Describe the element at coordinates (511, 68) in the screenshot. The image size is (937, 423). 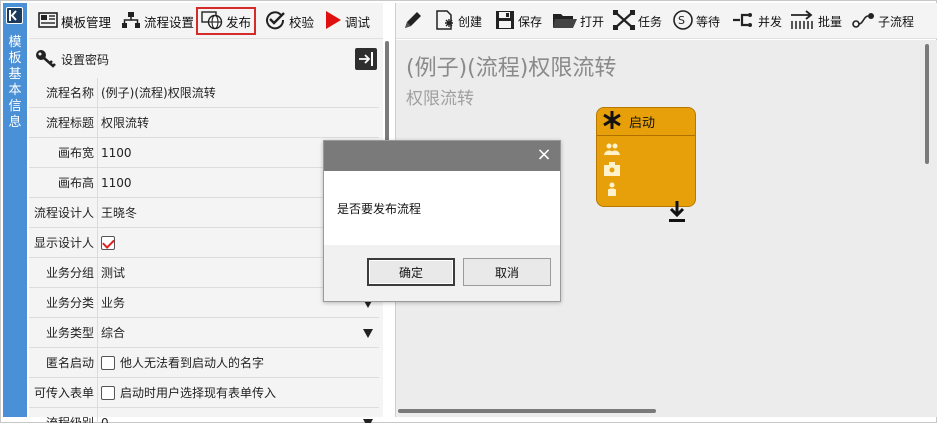
I see `canvas-title: (例子)(流程)权限流转` at that location.